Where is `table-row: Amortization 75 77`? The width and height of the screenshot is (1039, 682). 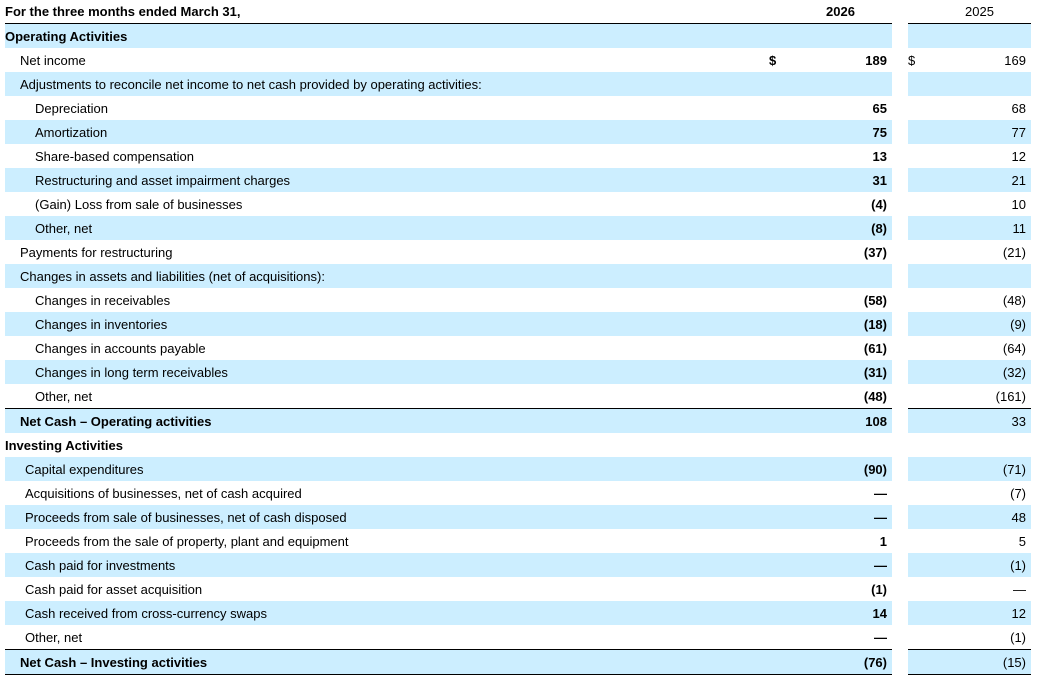 table-row: Amortization 75 77 is located at coordinates (518, 132).